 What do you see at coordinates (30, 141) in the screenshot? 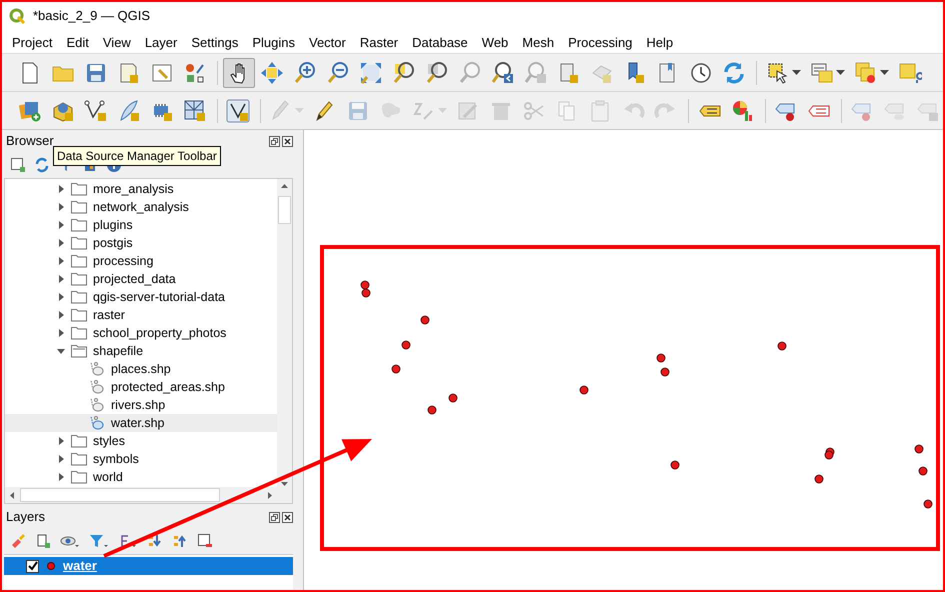
I see `panel-title: Browser` at bounding box center [30, 141].